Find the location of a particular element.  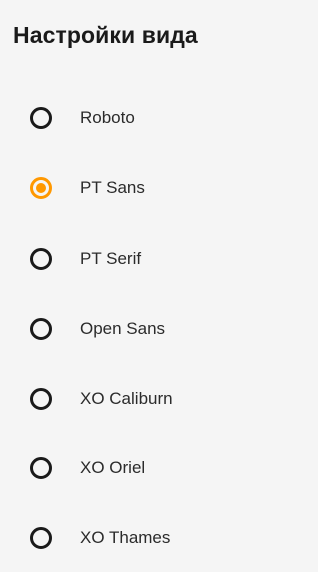

font-option-xo-thames: XO Thames is located at coordinates (165, 538).